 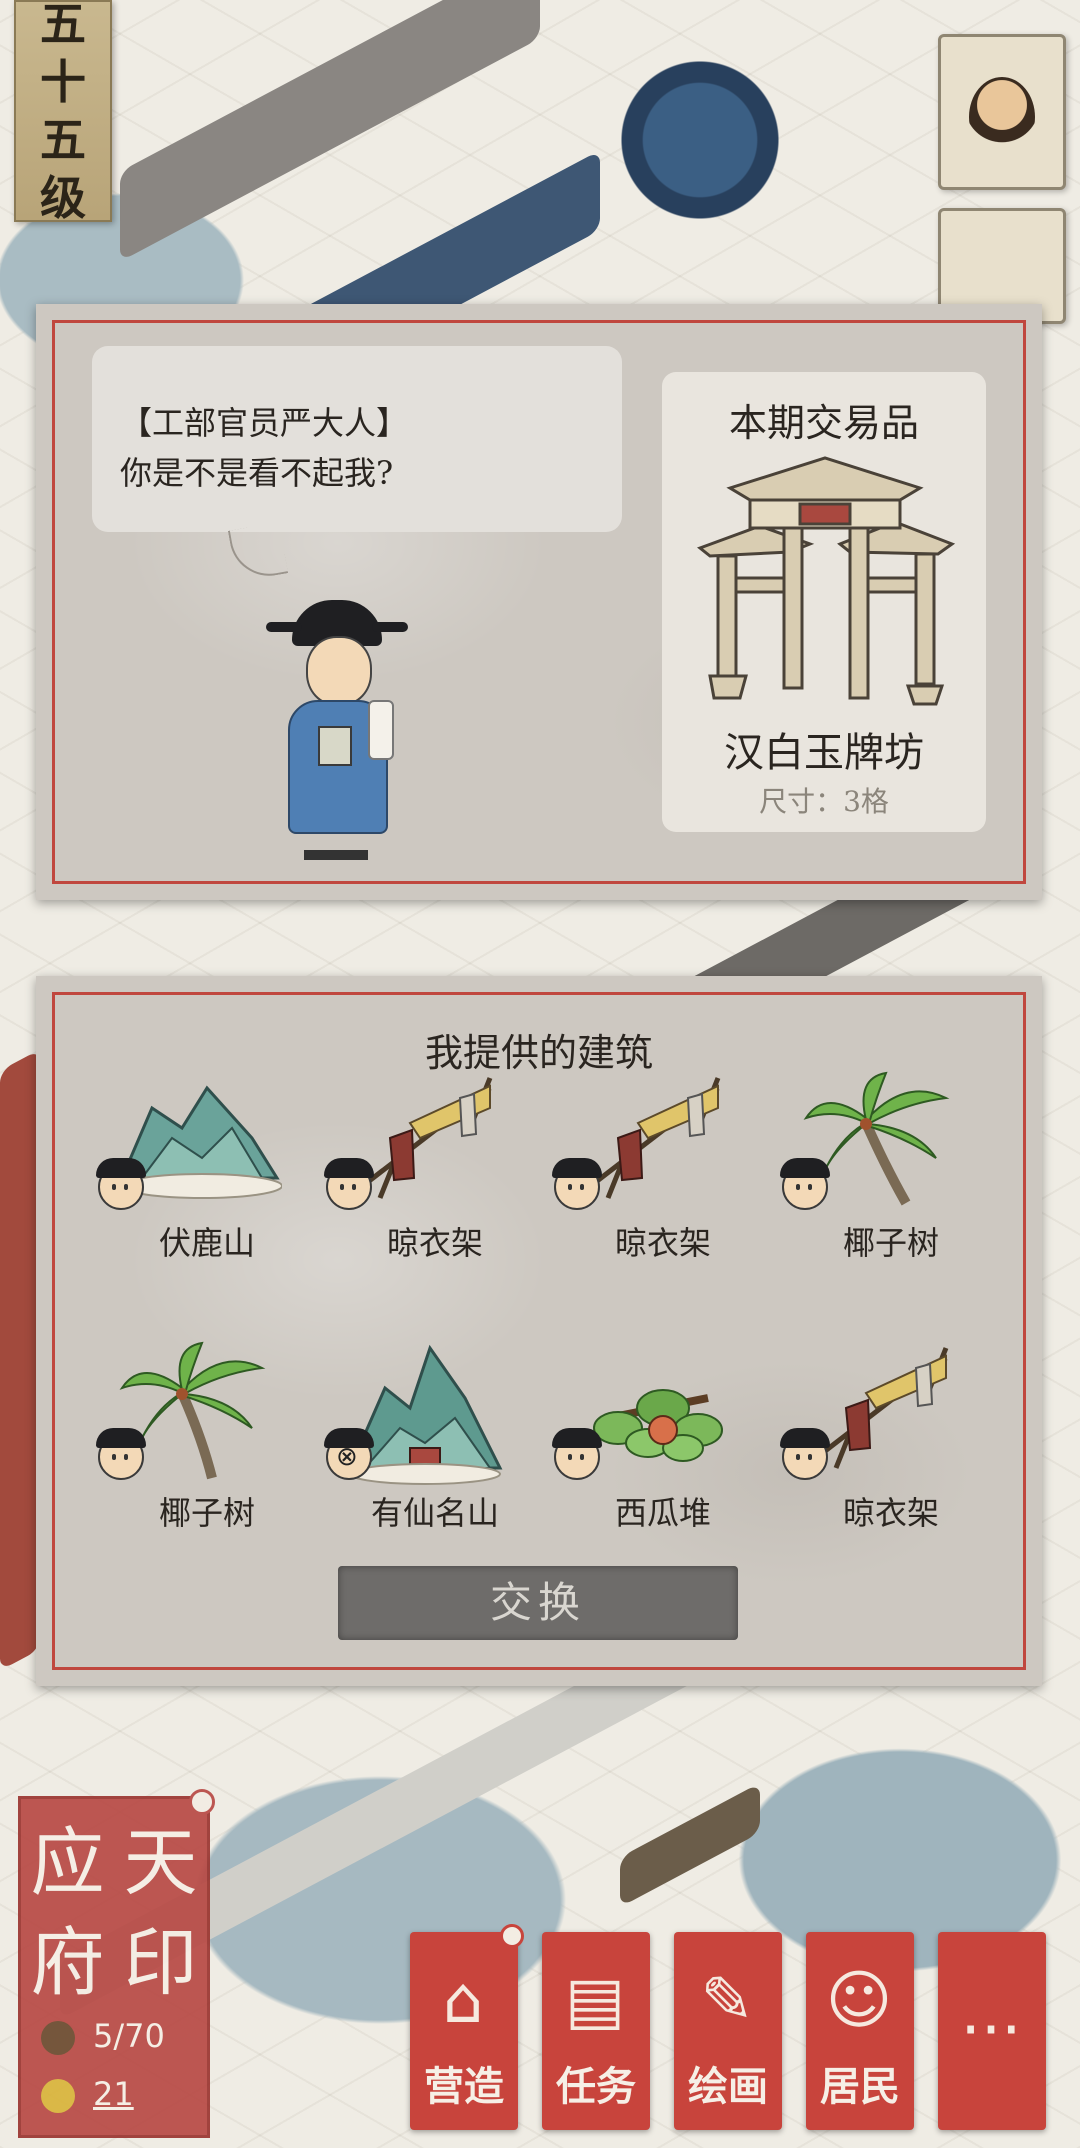 What do you see at coordinates (596, 2086) in the screenshot?
I see `nav-label: 任务` at bounding box center [596, 2086].